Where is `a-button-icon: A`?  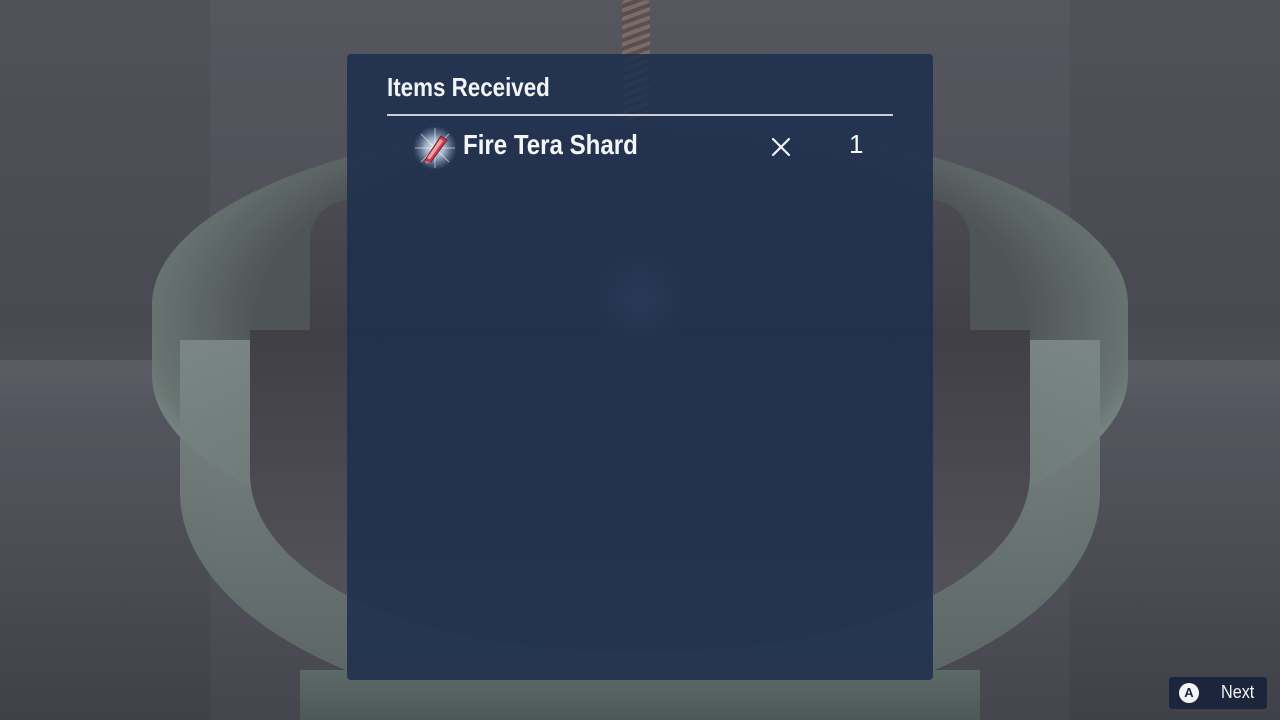
a-button-icon: A is located at coordinates (1189, 693).